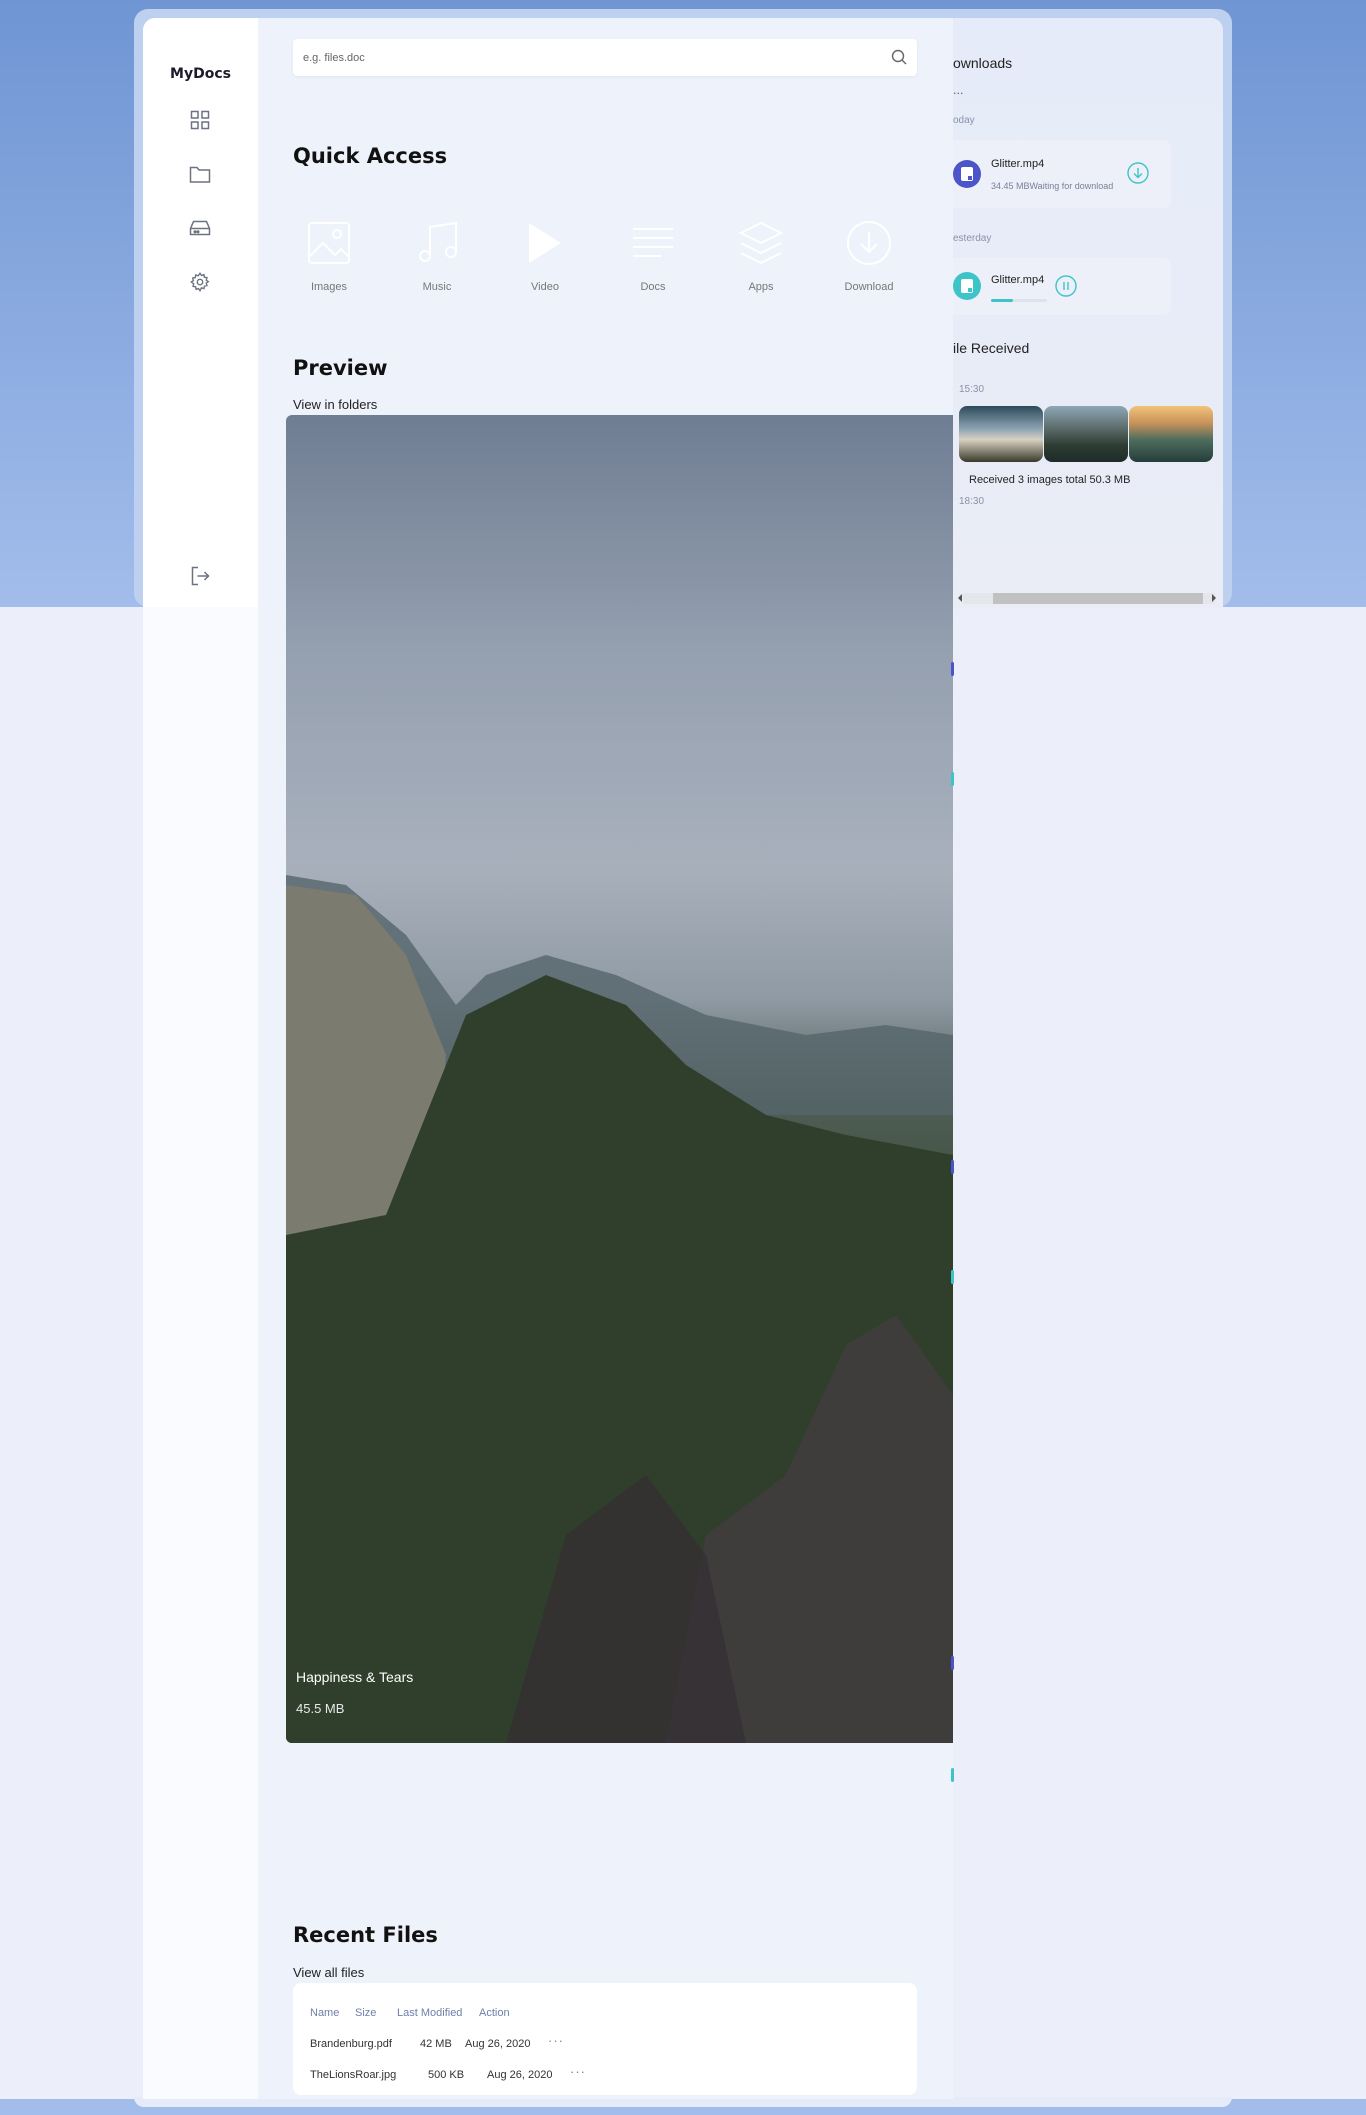 The height and width of the screenshot is (2115, 1366). Describe the element at coordinates (1066, 288) in the screenshot. I see `pause-circle-icon` at that location.